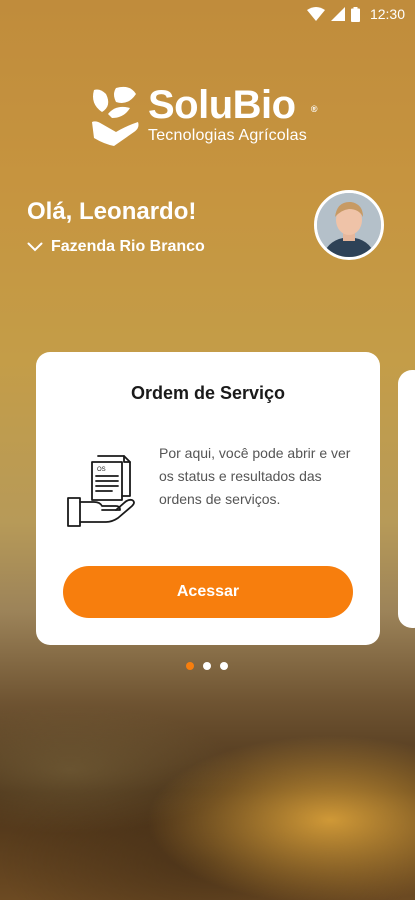 The image size is (415, 900). What do you see at coordinates (128, 246) in the screenshot?
I see `farm-selector-label: Fazenda Rio Branco` at bounding box center [128, 246].